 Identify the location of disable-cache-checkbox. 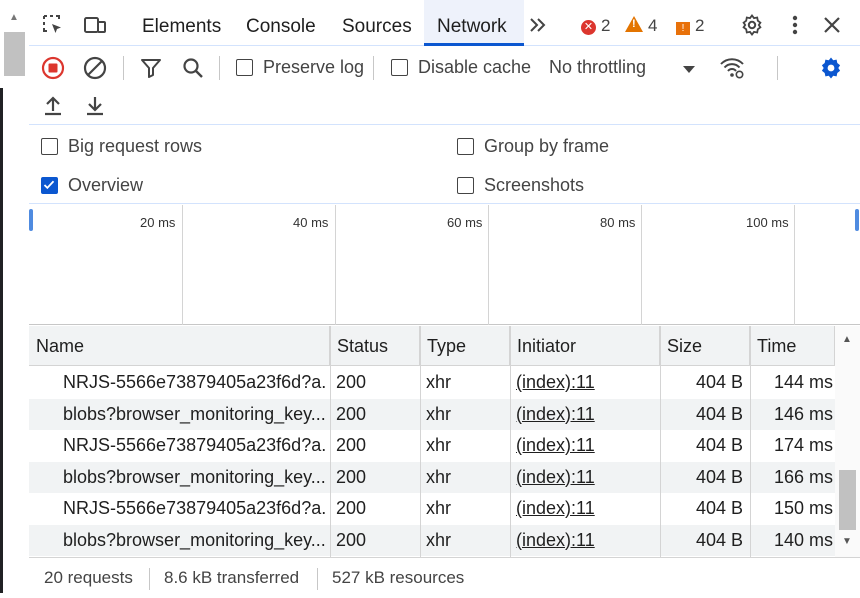
(399, 67).